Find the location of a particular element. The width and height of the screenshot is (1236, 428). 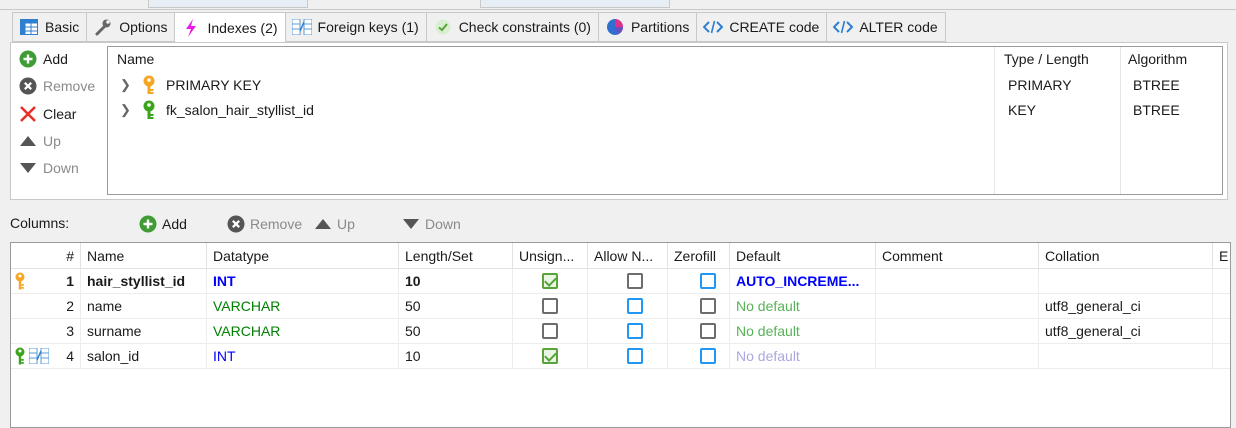

triangle-down-icon is located at coordinates (28, 168).